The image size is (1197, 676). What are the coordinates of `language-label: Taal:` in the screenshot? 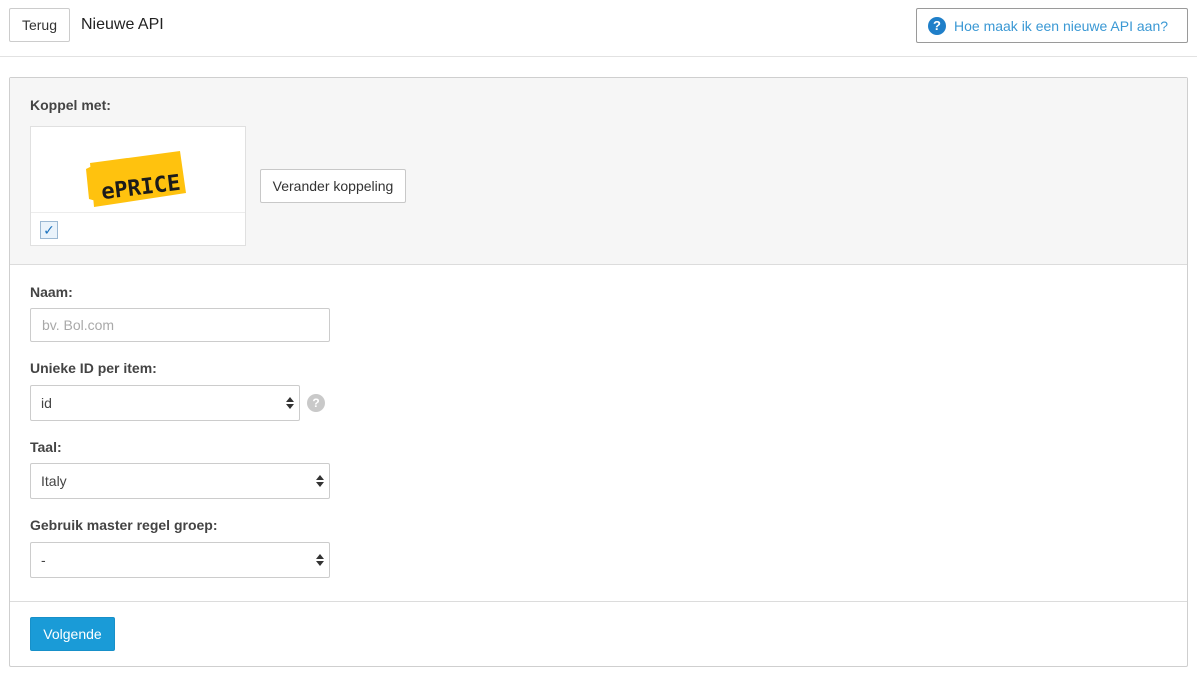 It's located at (46, 447).